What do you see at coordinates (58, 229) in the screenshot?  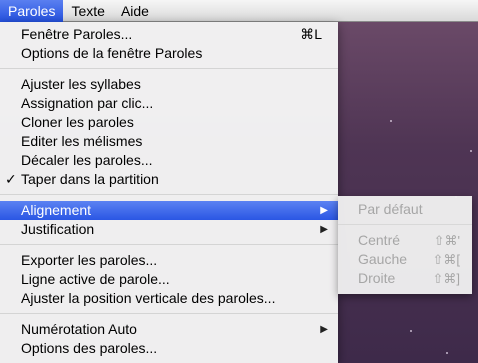 I see `menu-item-label: Justification` at bounding box center [58, 229].